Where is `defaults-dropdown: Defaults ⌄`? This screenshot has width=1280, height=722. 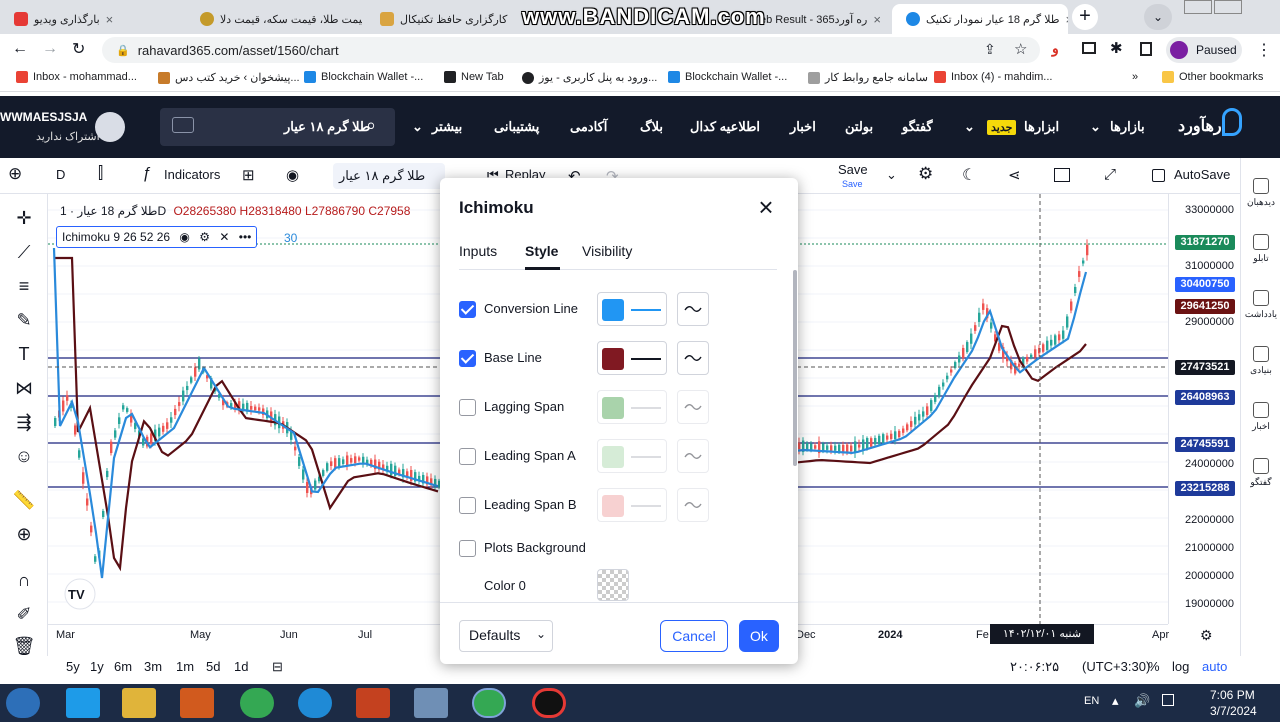
defaults-dropdown: Defaults ⌄ is located at coordinates (506, 636).